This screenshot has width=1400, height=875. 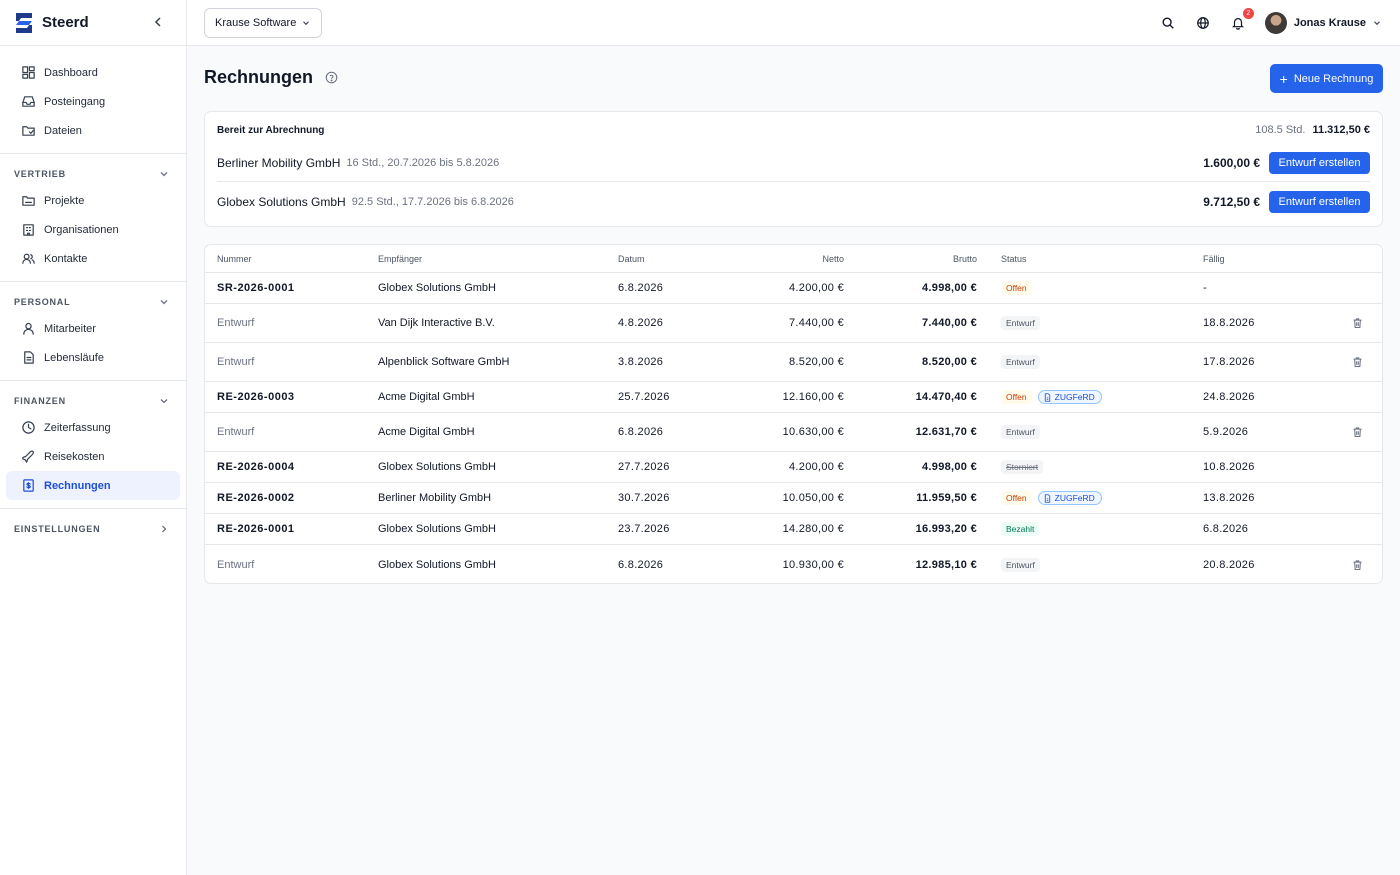 I want to click on invoice-date: 25.7.2026, so click(x=644, y=397).